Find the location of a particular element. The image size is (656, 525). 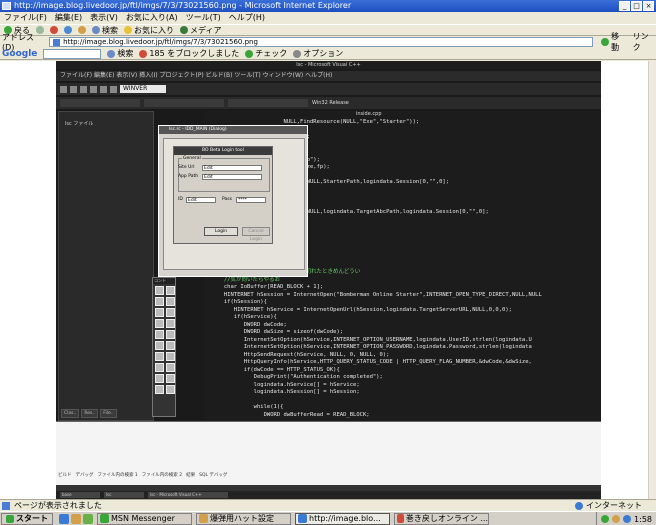

vs-workspace-panel: lsc ファイル Clas.. Res.. File.. is located at coordinates (106, 266).